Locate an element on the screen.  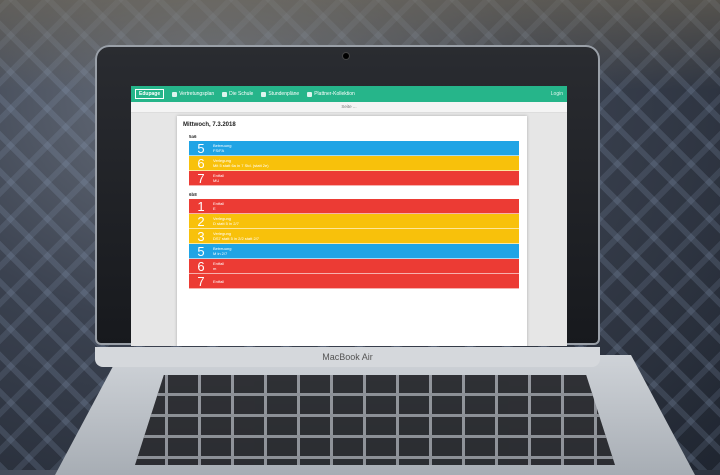
nav-item-plattner-kollektion: Plattner-Kollektion is located at coordinates (331, 94).